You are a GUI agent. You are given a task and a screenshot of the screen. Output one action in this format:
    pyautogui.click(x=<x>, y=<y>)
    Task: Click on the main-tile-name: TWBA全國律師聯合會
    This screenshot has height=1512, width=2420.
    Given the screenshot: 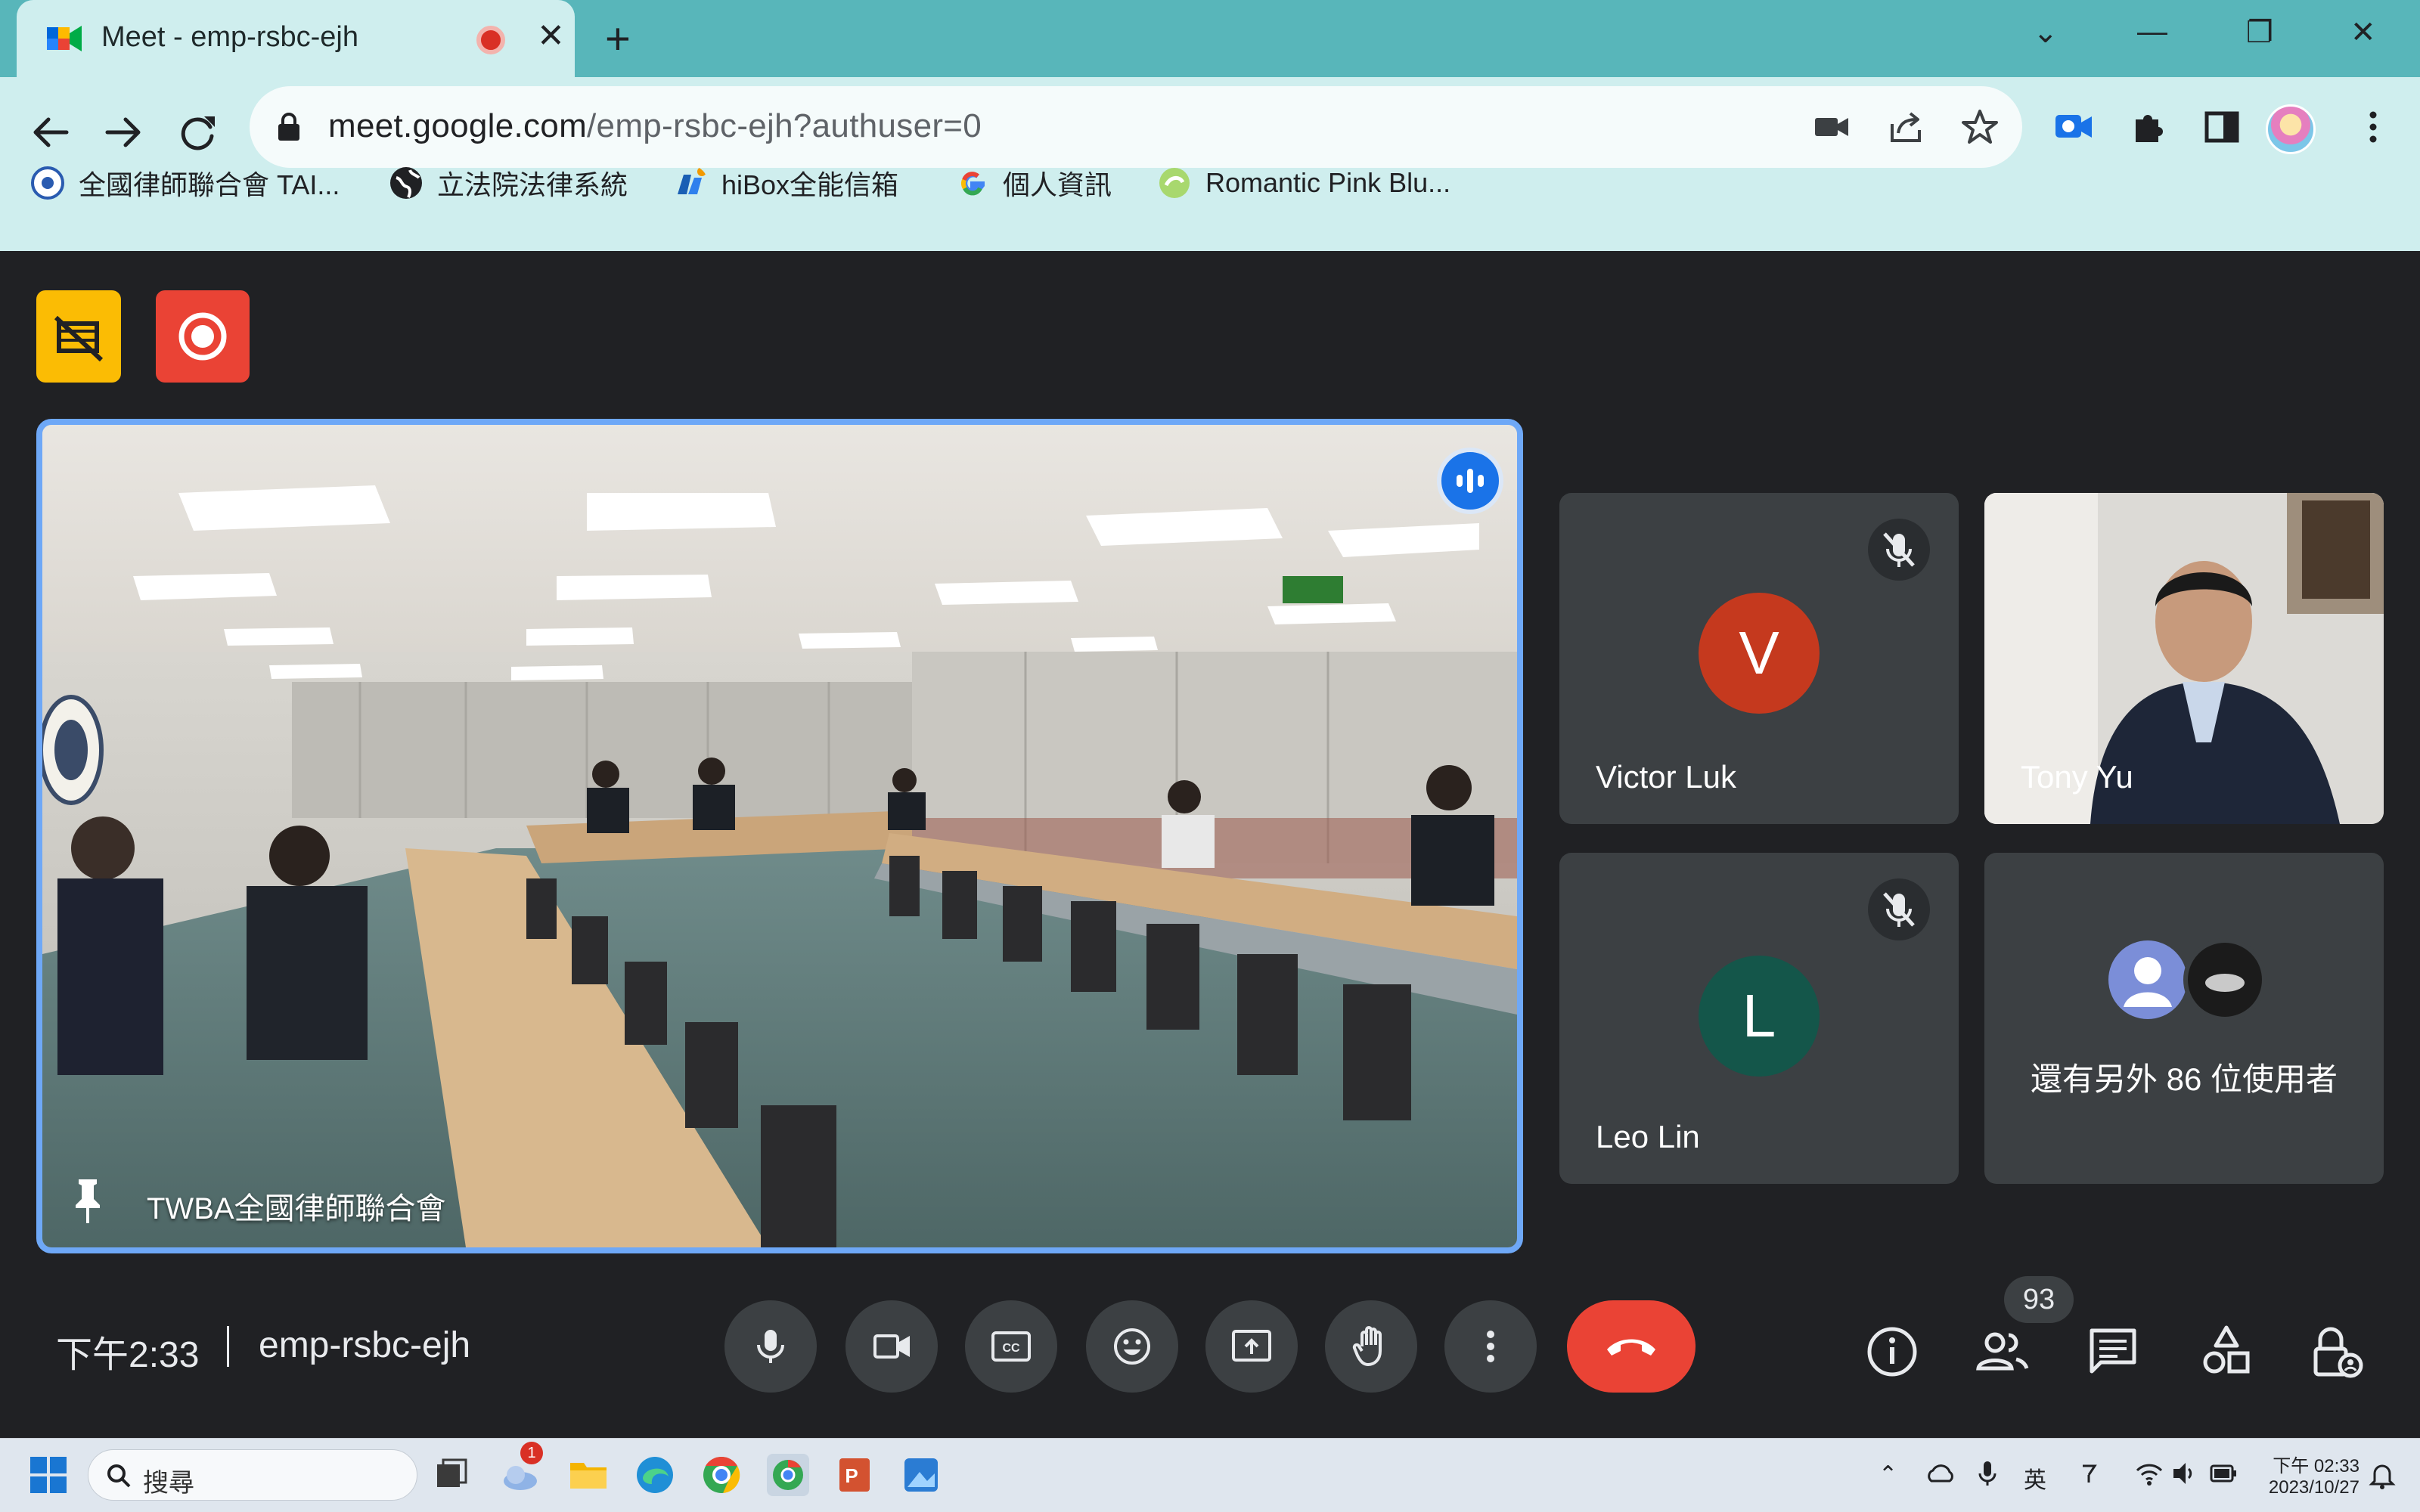 What is the action you would take?
    pyautogui.click(x=296, y=1208)
    